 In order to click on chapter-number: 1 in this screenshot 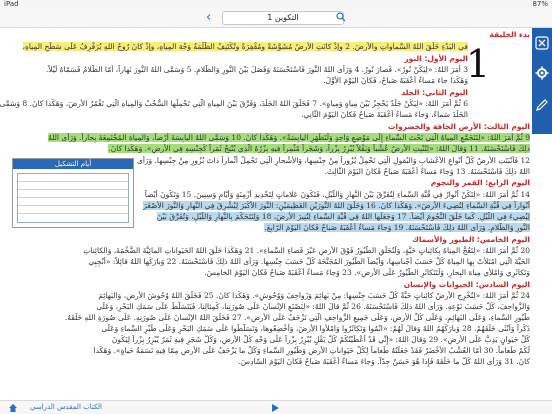, I will do `click(477, 64)`.